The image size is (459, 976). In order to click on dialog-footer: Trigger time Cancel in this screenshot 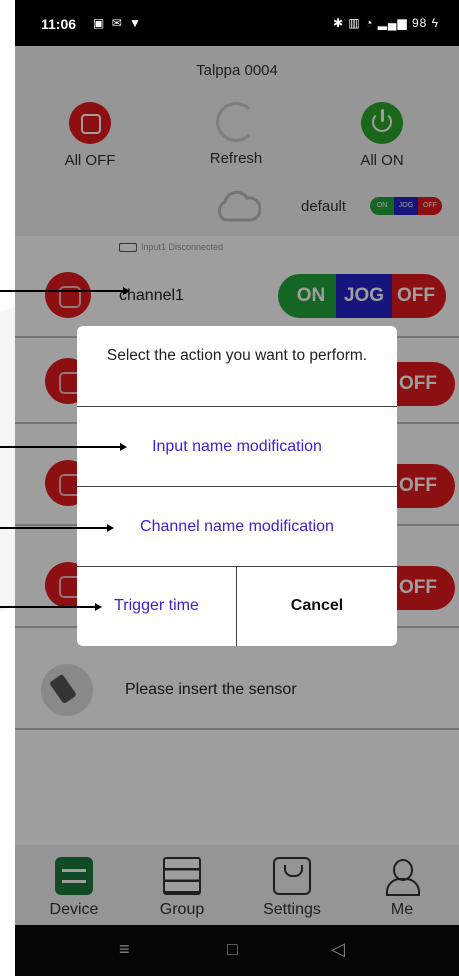, I will do `click(237, 606)`.